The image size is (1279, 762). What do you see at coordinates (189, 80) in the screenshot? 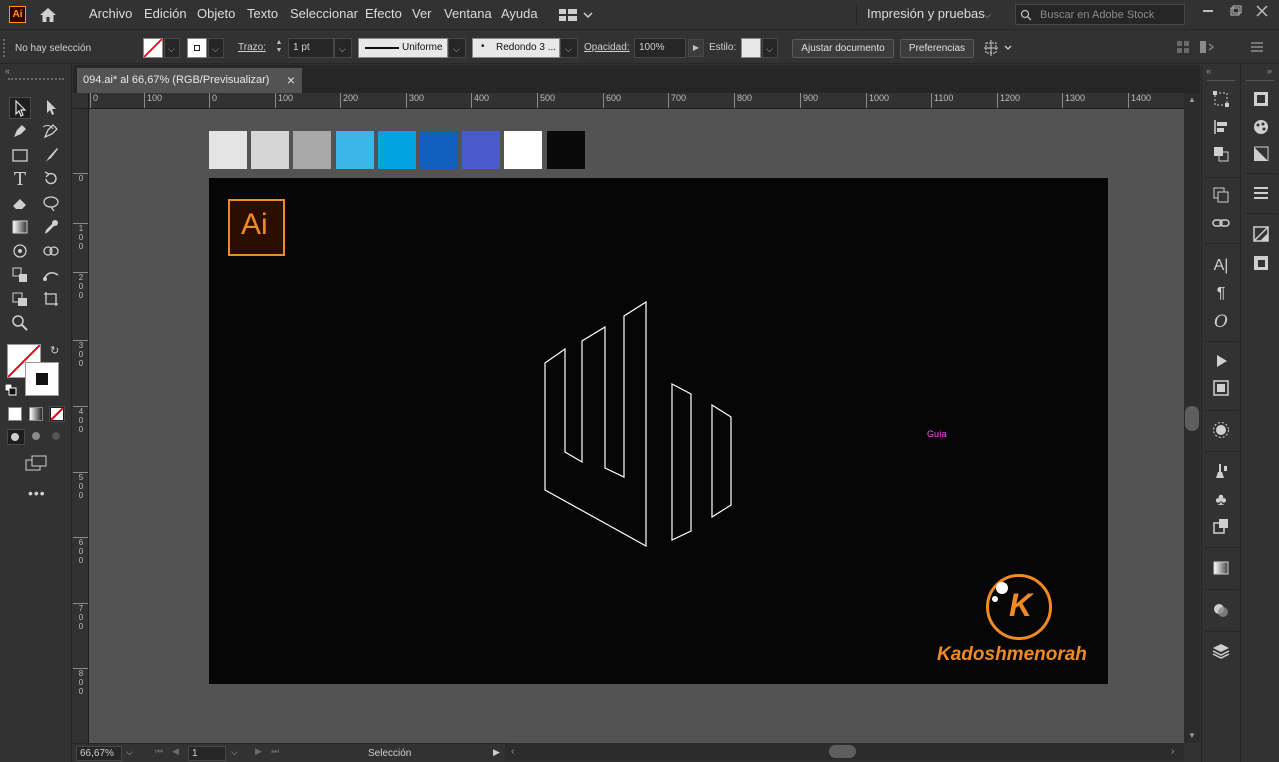
I see `document-tab: 094.ai* al 66,67% (RGB/Previsualizar) ×` at bounding box center [189, 80].